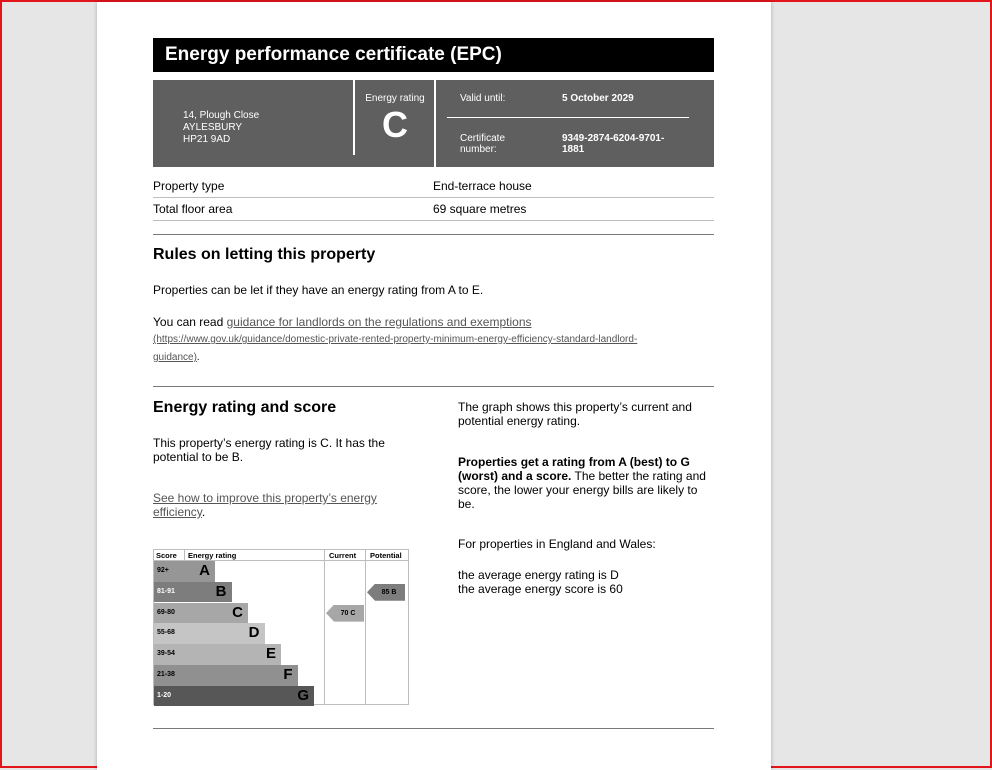  What do you see at coordinates (203, 512) in the screenshot?
I see `improve-suffix: .` at bounding box center [203, 512].